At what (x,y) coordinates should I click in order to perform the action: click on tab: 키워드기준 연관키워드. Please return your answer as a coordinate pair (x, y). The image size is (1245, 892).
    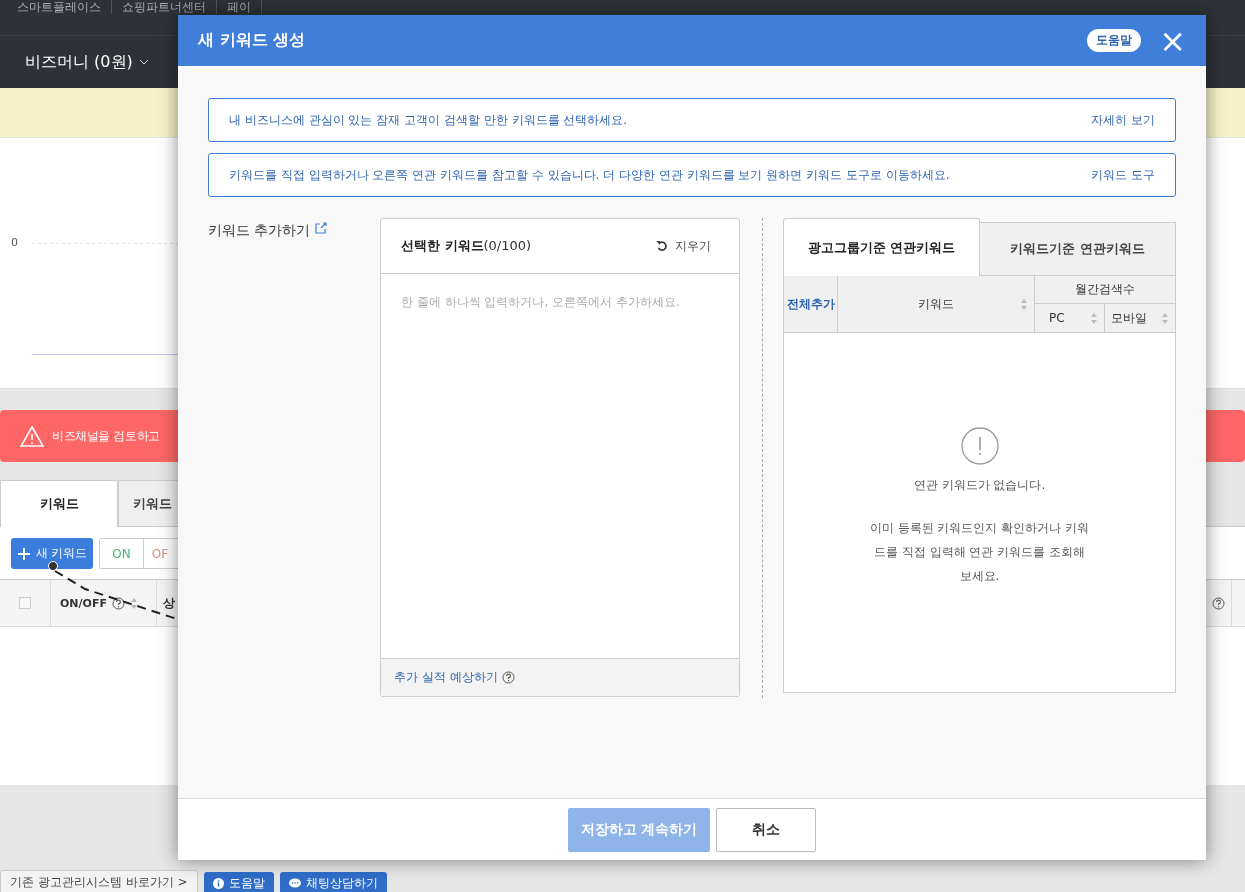
    Looking at the image, I should click on (1078, 249).